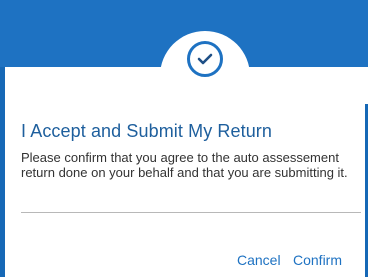 This screenshot has height=277, width=368. I want to click on confirm-button: Confirm, so click(317, 260).